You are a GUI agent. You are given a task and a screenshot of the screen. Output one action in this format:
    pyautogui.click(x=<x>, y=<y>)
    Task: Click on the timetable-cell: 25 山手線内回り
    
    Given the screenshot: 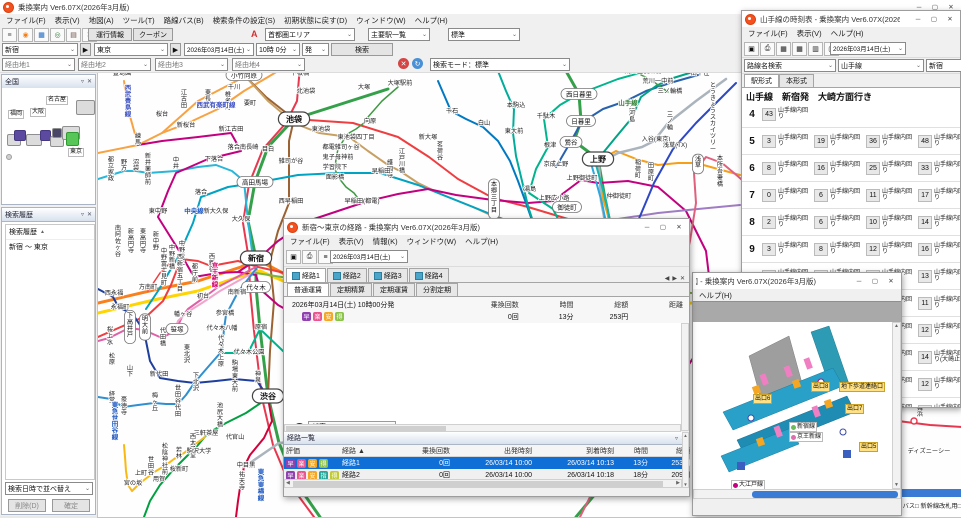 What is the action you would take?
    pyautogui.click(x=892, y=168)
    